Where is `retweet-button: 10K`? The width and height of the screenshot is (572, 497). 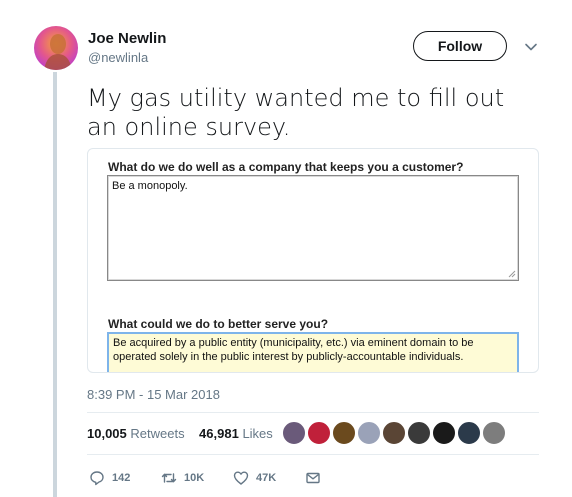 retweet-button: 10K is located at coordinates (182, 478).